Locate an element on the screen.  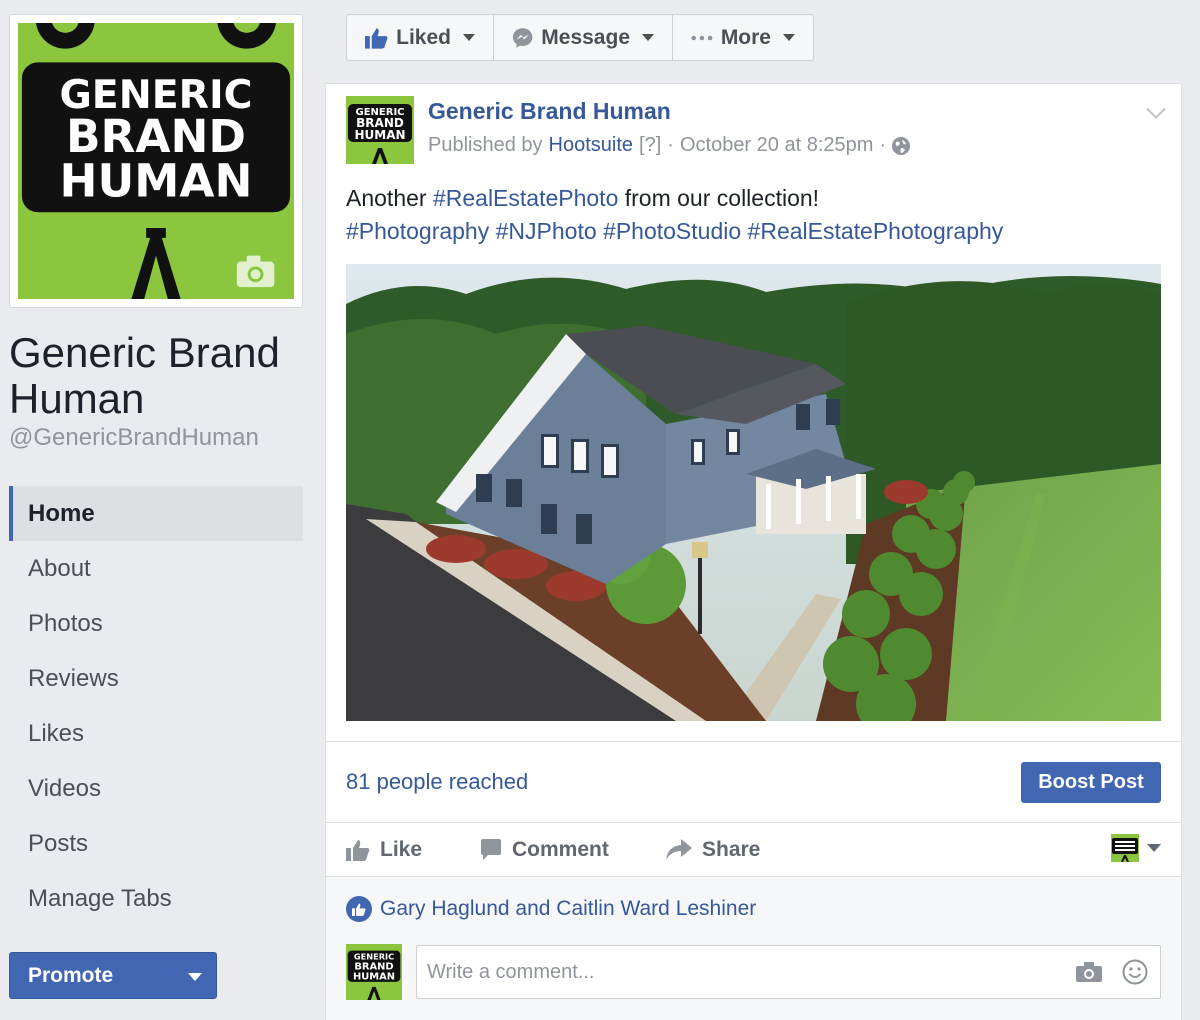
like-badge-icon is located at coordinates (359, 909).